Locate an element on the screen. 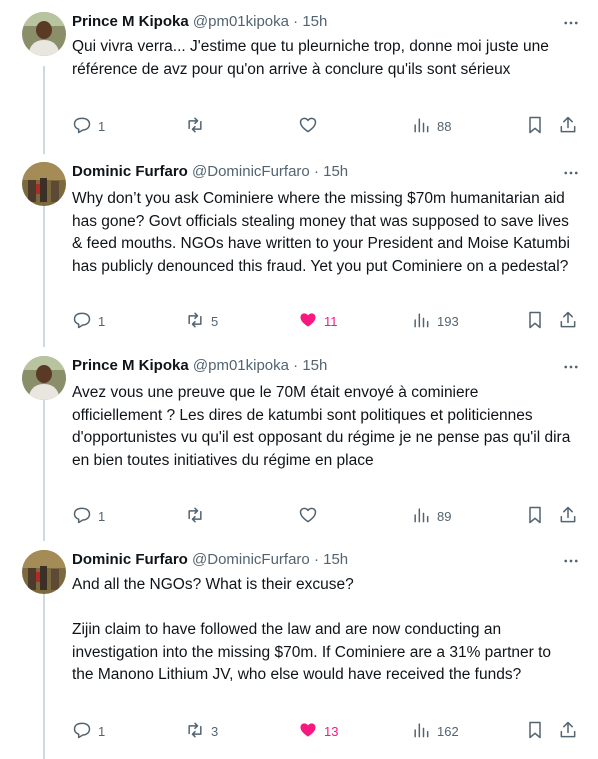 Image resolution: width=598 pixels, height=759 pixels. repost-button: 5 is located at coordinates (201, 321).